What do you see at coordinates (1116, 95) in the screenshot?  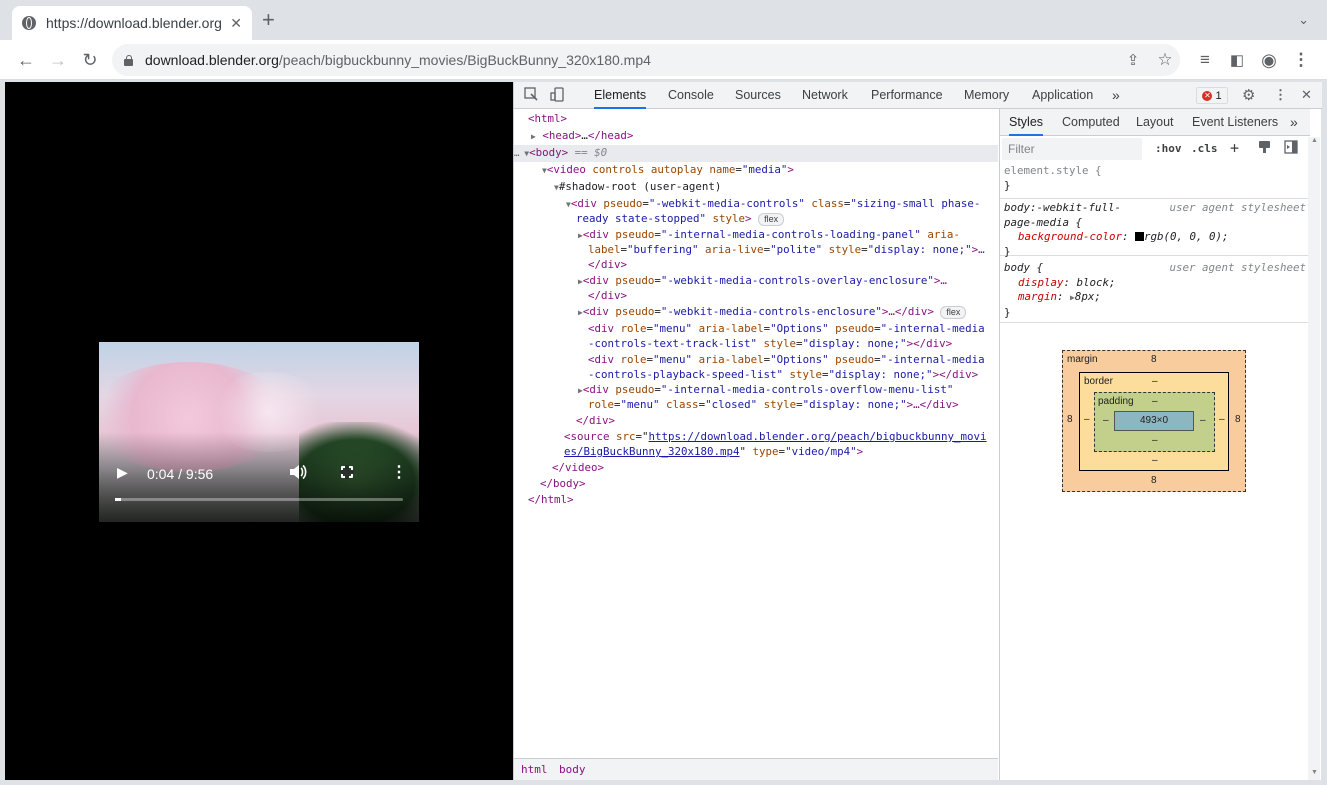 I see `more-tabs-icon: »` at bounding box center [1116, 95].